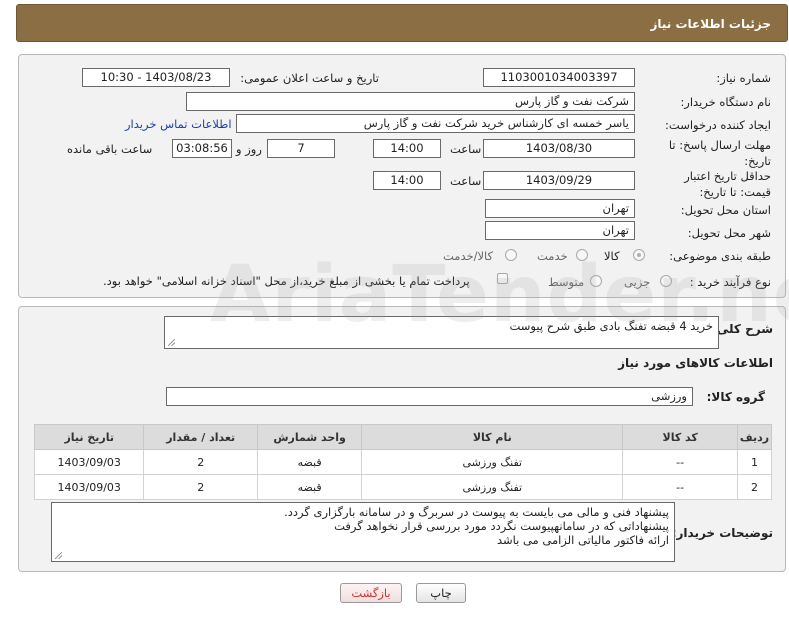 The image size is (789, 620). Describe the element at coordinates (309, 437) in the screenshot. I see `column-header: واحد شمارش` at that location.